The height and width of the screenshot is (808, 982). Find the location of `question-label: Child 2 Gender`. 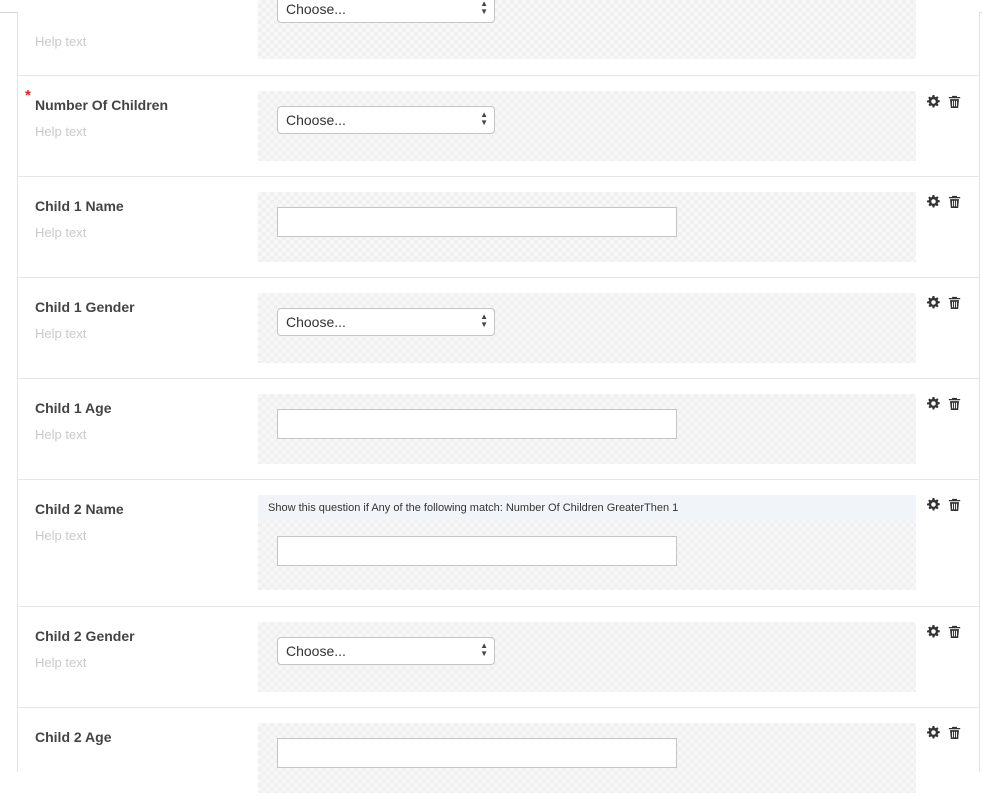

question-label: Child 2 Gender is located at coordinates (85, 636).